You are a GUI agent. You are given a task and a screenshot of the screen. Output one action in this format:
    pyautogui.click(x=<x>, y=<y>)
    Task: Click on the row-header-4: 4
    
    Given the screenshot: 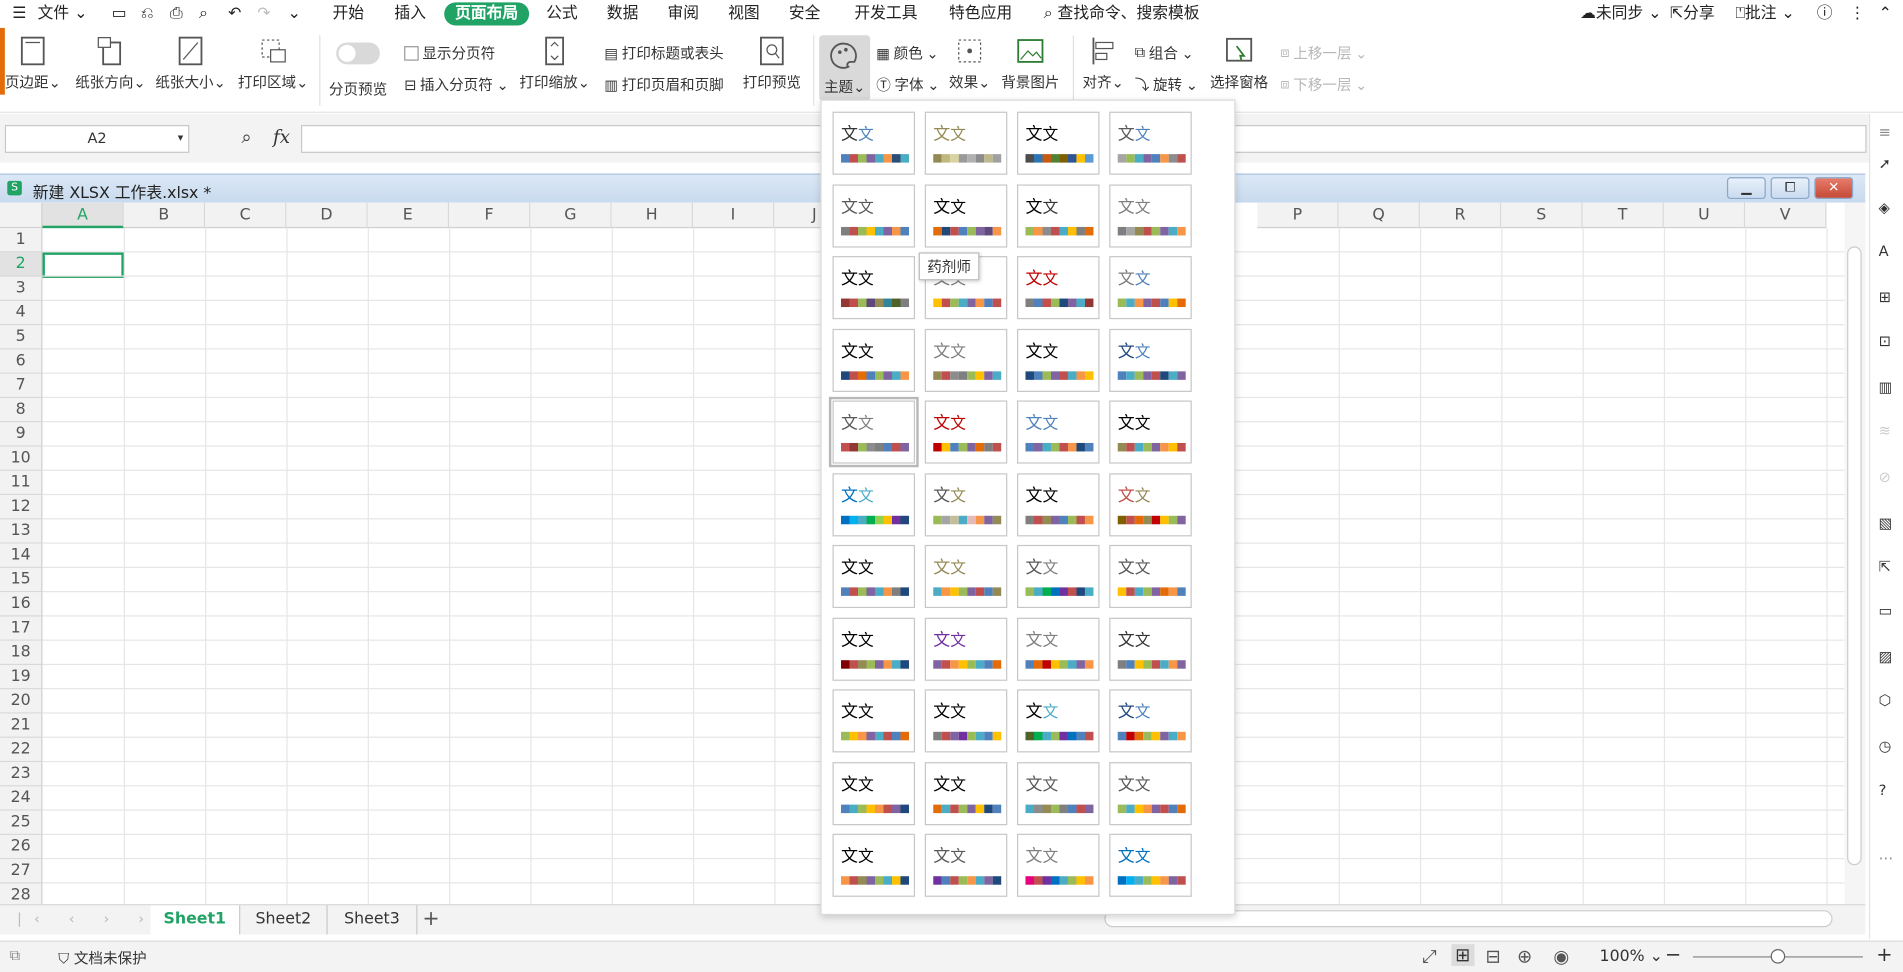 What is the action you would take?
    pyautogui.click(x=21, y=313)
    